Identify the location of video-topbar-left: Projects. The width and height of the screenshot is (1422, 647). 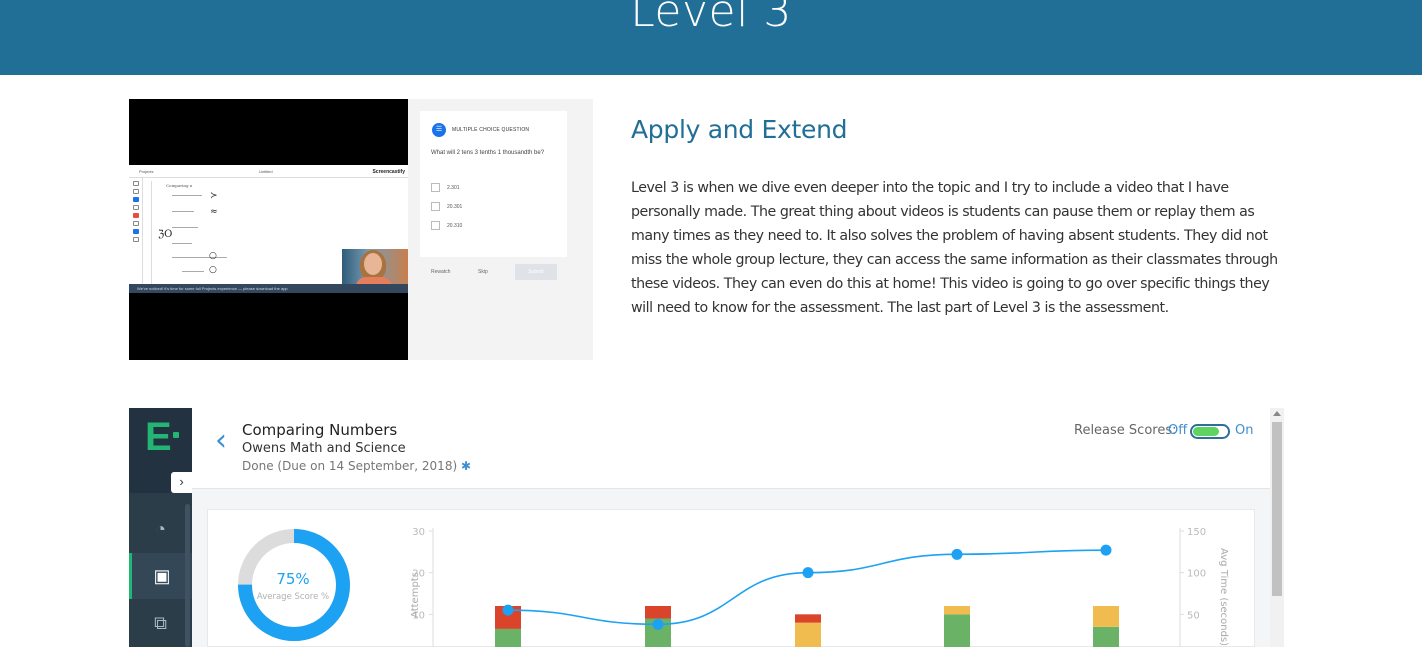
(146, 171).